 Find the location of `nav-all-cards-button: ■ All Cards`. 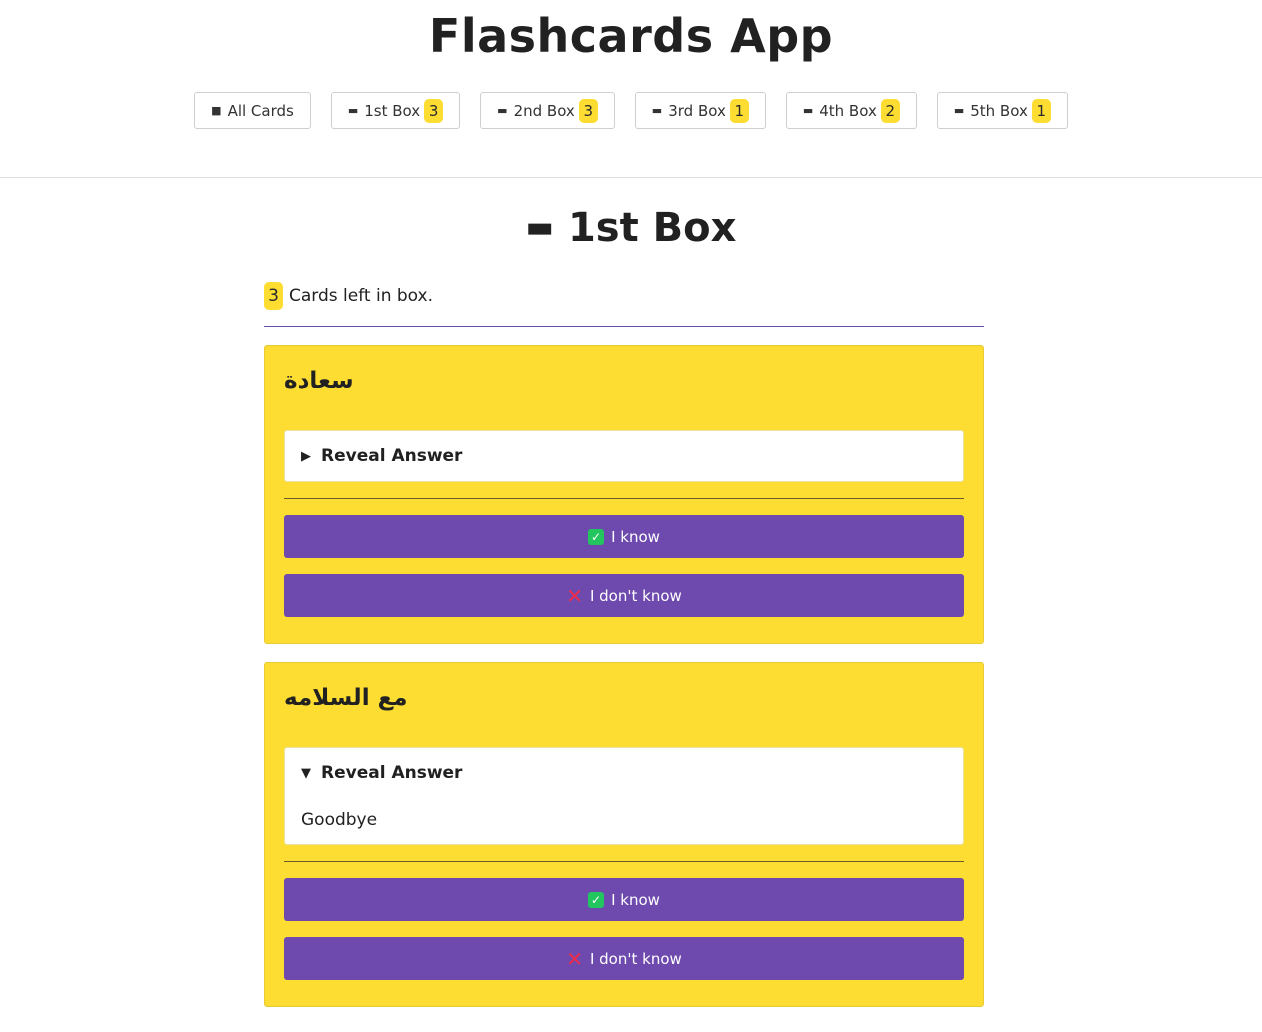

nav-all-cards-button: ■ All Cards is located at coordinates (252, 110).